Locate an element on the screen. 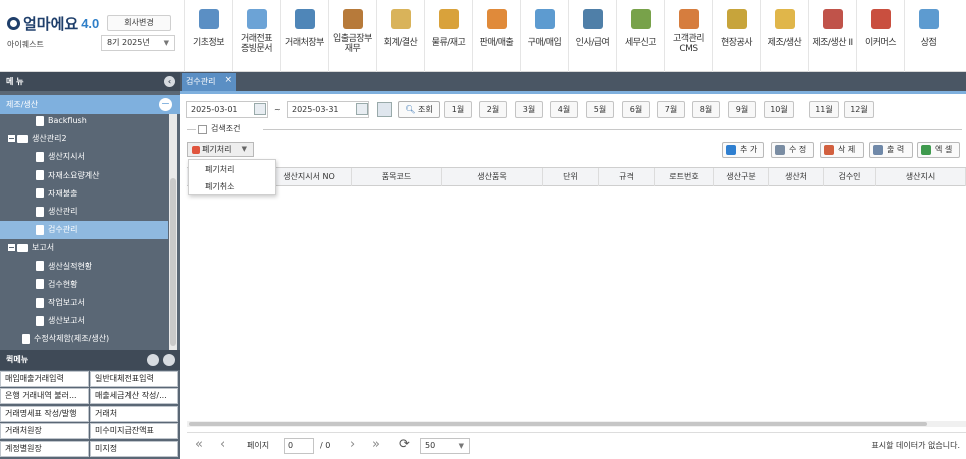 Image resolution: width=966 pixels, height=459 pixels. quick-menu-button: 일반대체전표입력 is located at coordinates (134, 379).